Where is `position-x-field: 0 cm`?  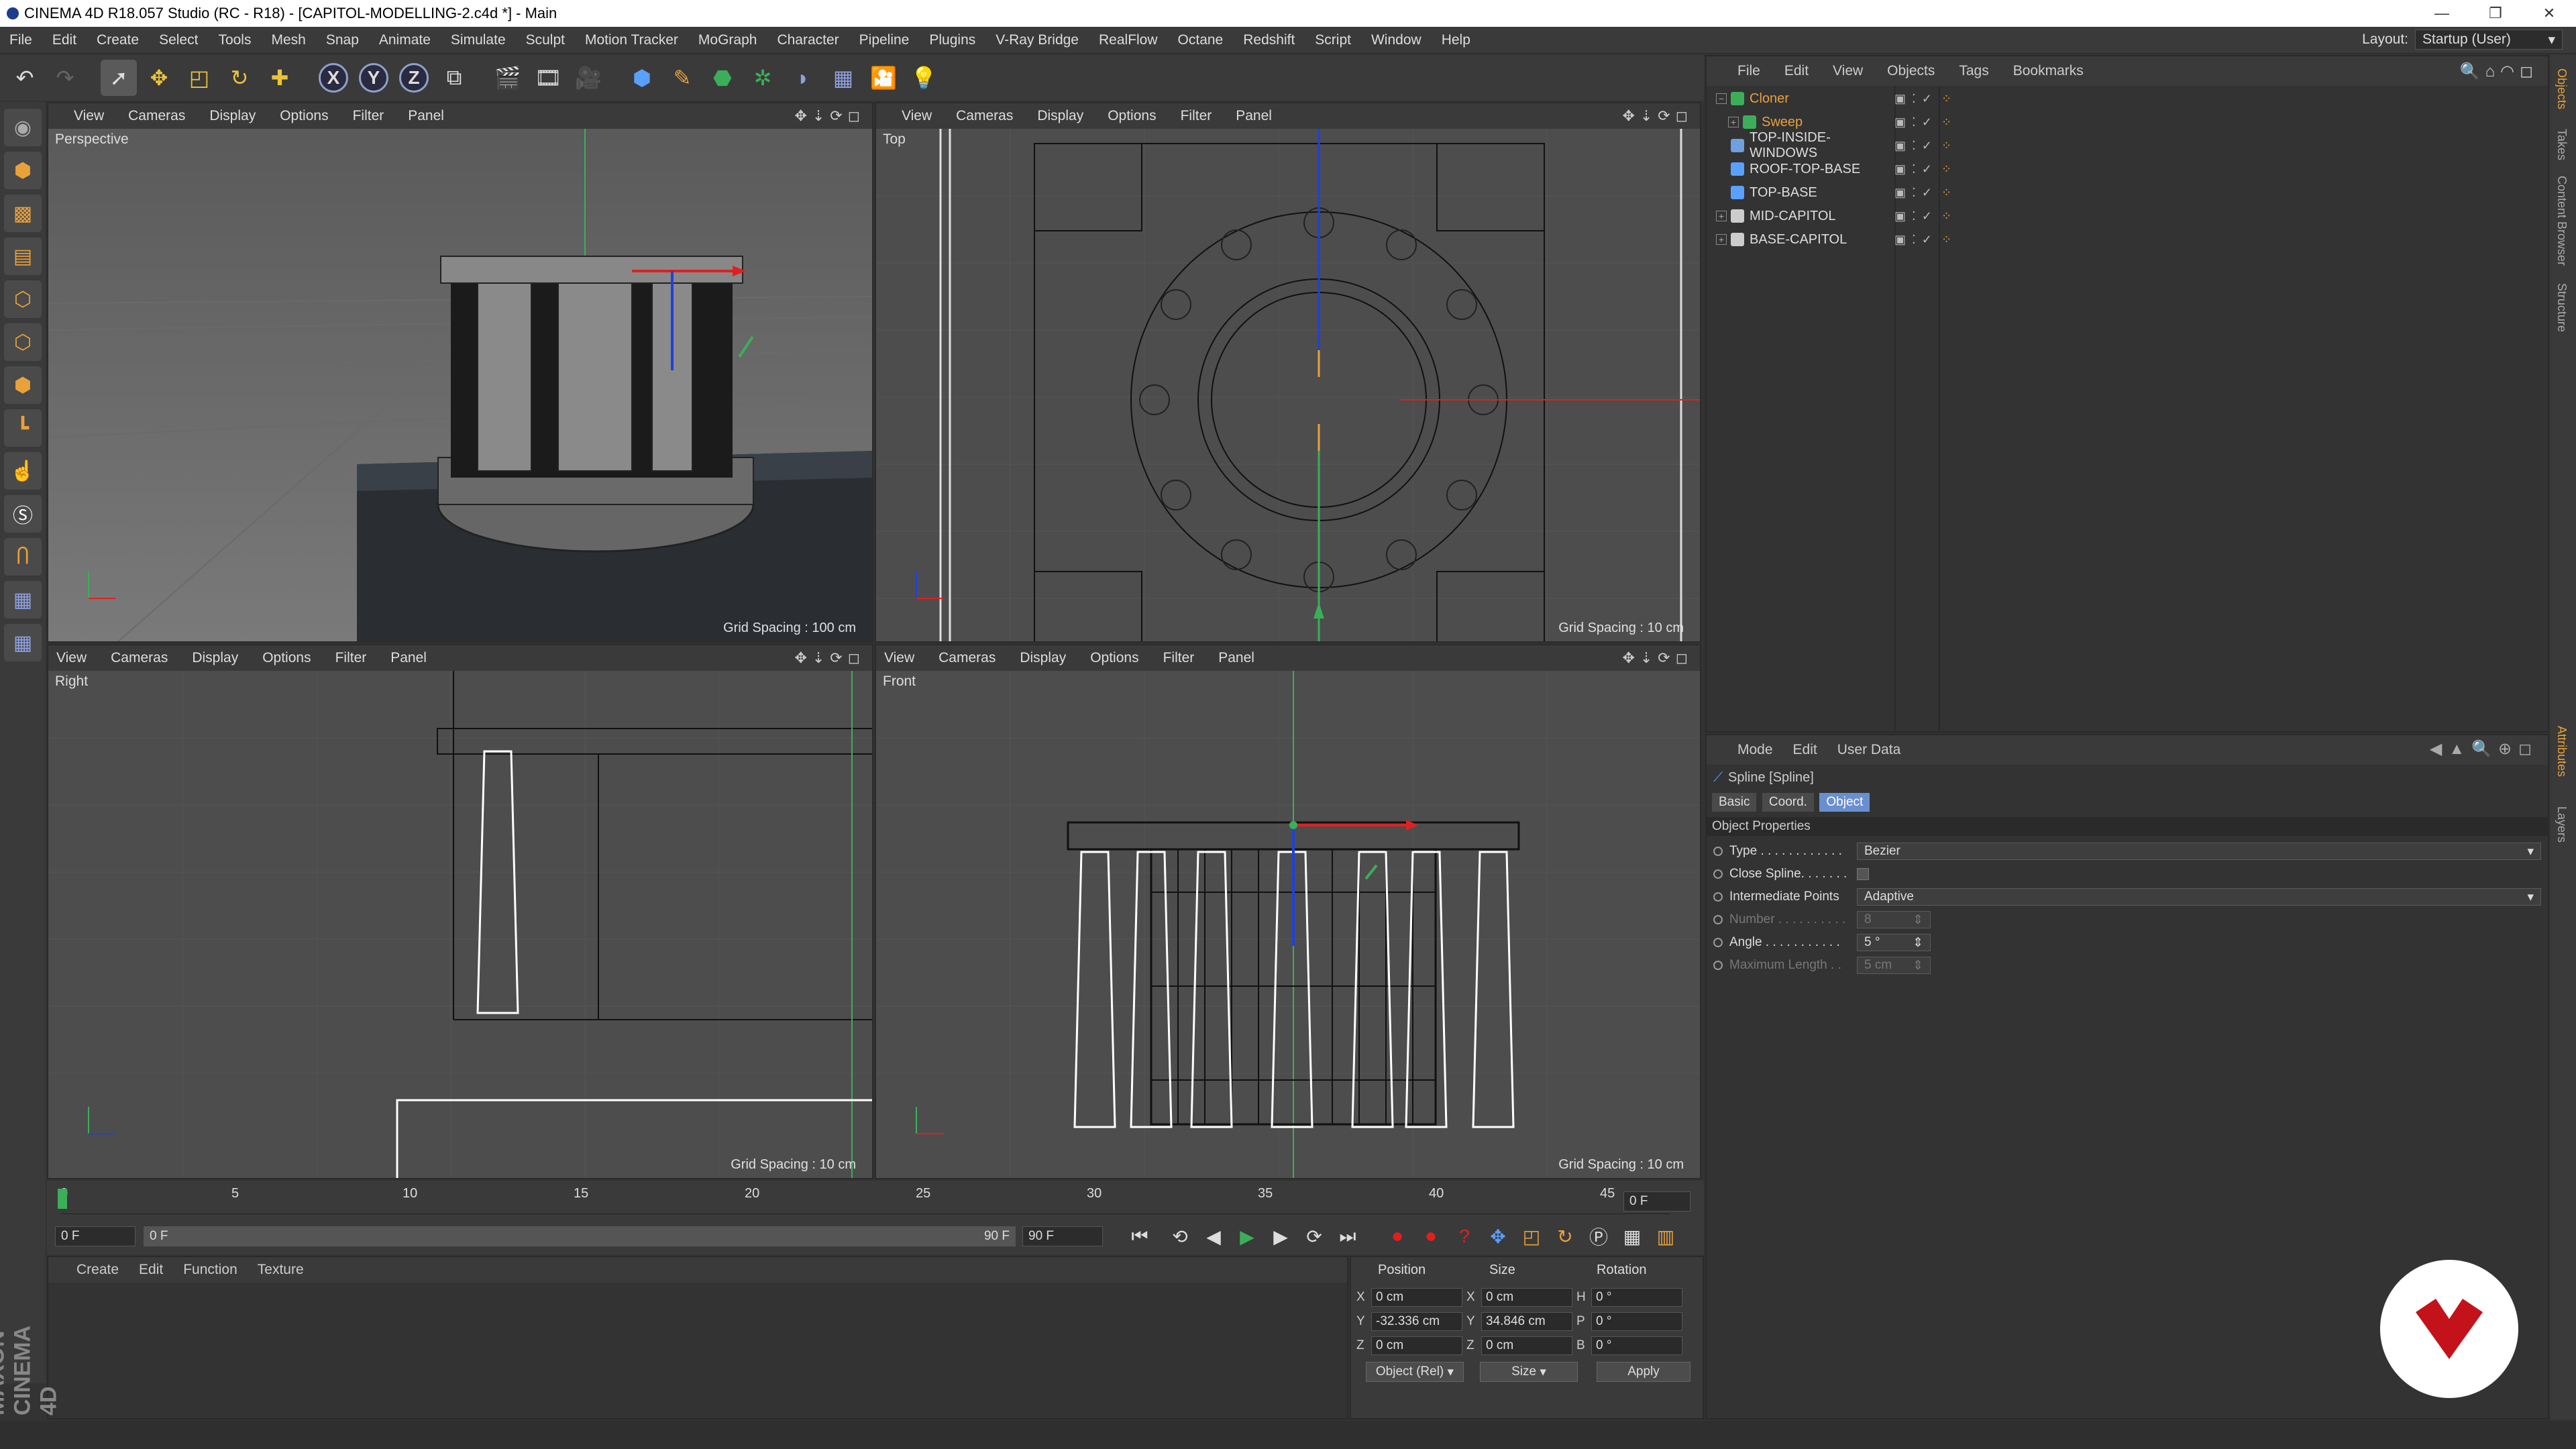 position-x-field: 0 cm is located at coordinates (1416, 1297).